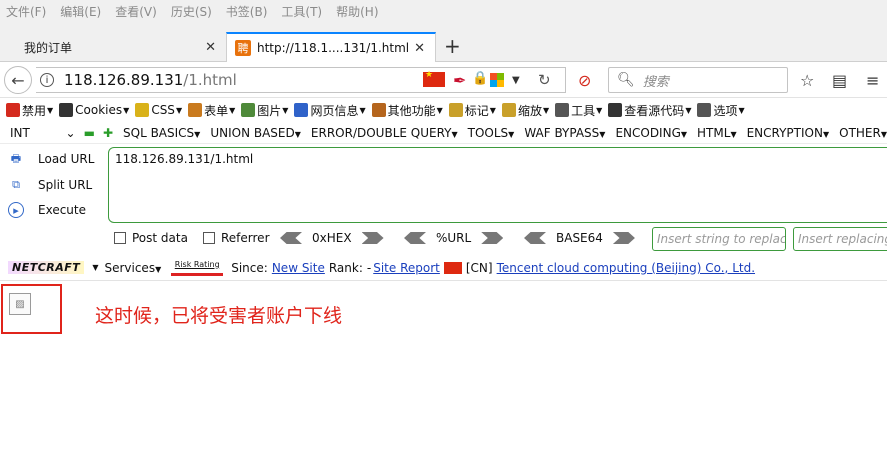 The height and width of the screenshot is (465, 887). What do you see at coordinates (788, 133) in the screenshot?
I see `hackbar-menu-item: ENCRYPTION▼` at bounding box center [788, 133].